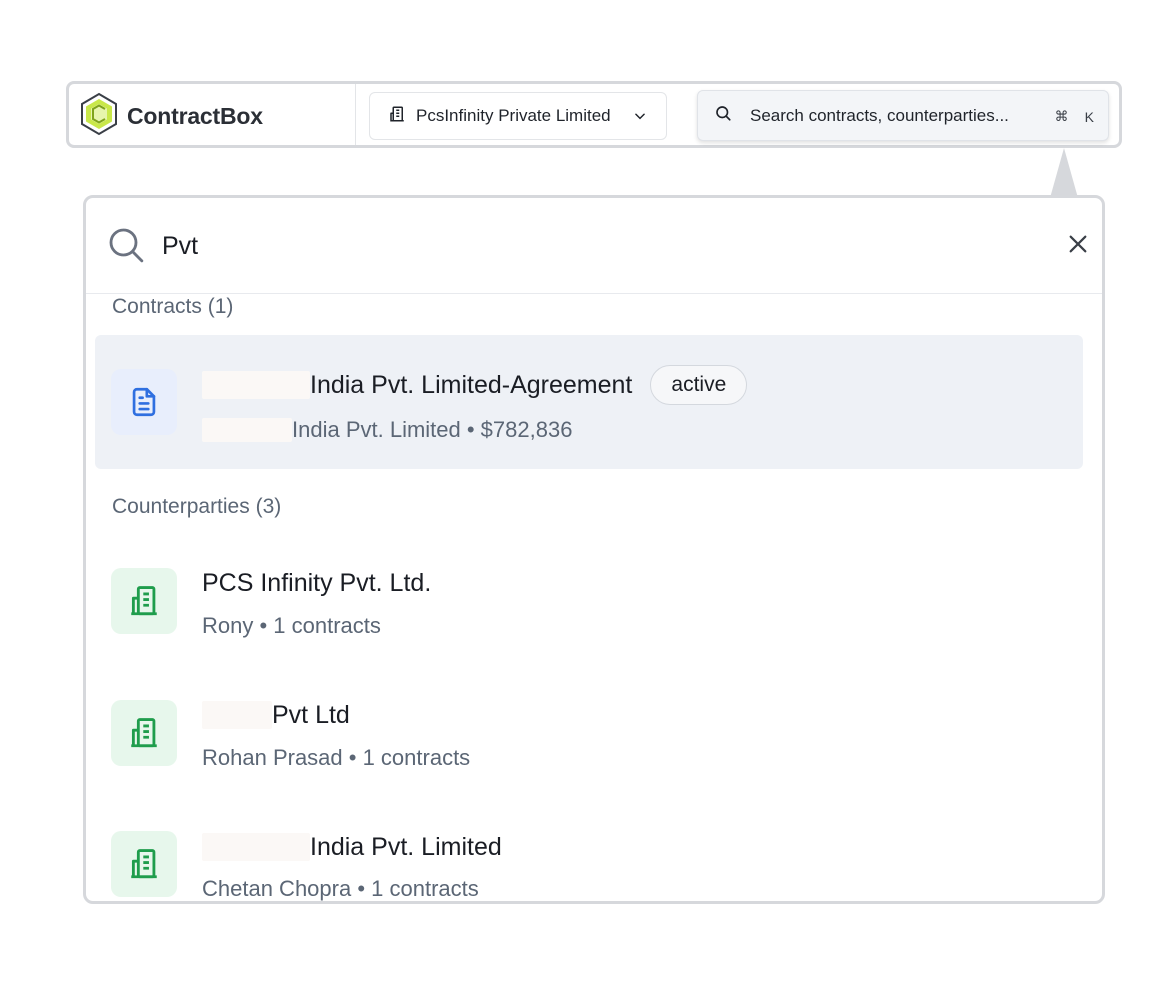 This screenshot has height=984, width=1160. What do you see at coordinates (699, 385) in the screenshot?
I see `status-badge: active` at bounding box center [699, 385].